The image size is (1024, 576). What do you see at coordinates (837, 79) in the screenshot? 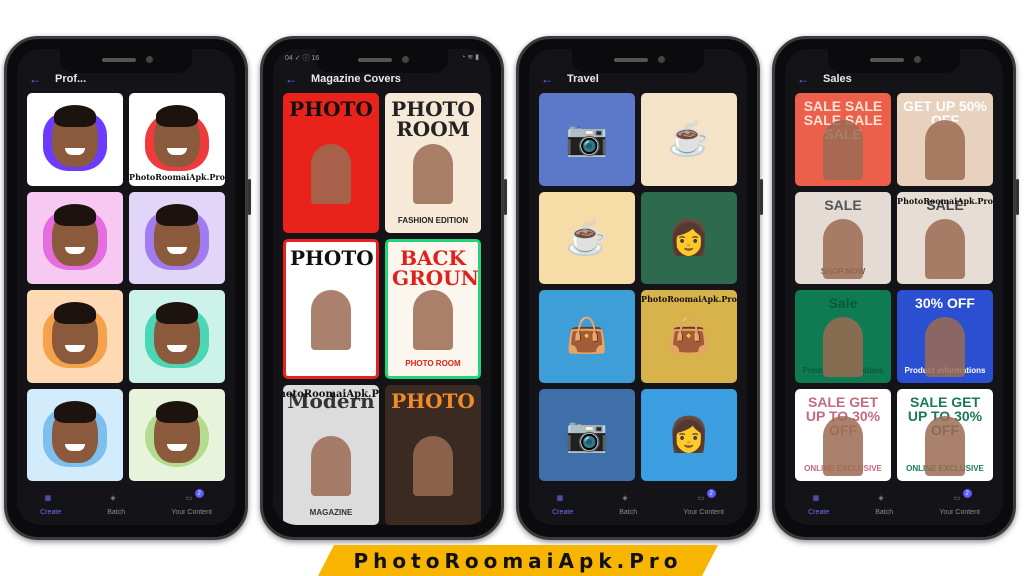
I see `page-title: Sales` at bounding box center [837, 79].